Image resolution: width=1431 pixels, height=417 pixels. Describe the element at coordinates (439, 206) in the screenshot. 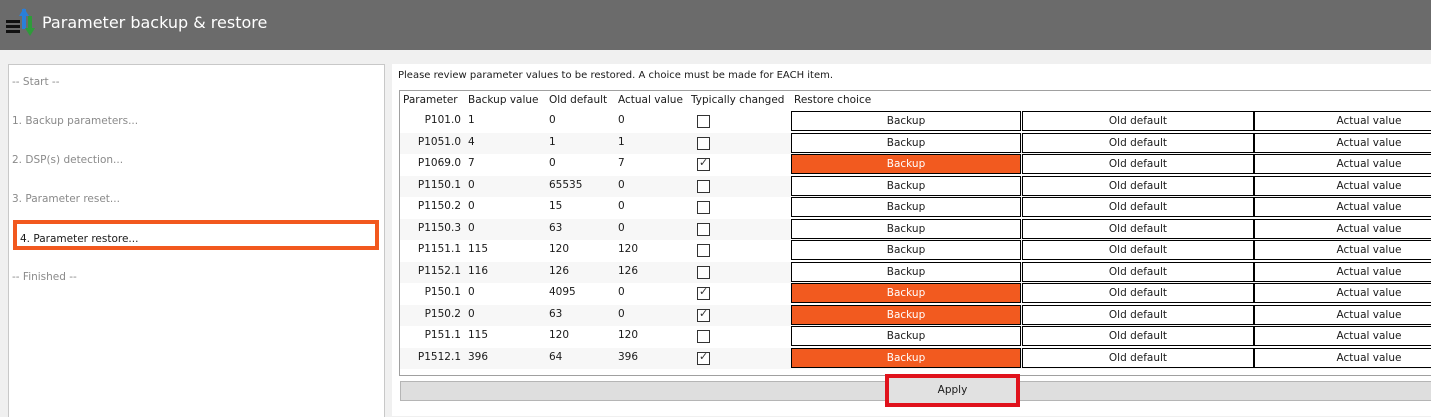

I see `parameter-id: P1150.2` at that location.